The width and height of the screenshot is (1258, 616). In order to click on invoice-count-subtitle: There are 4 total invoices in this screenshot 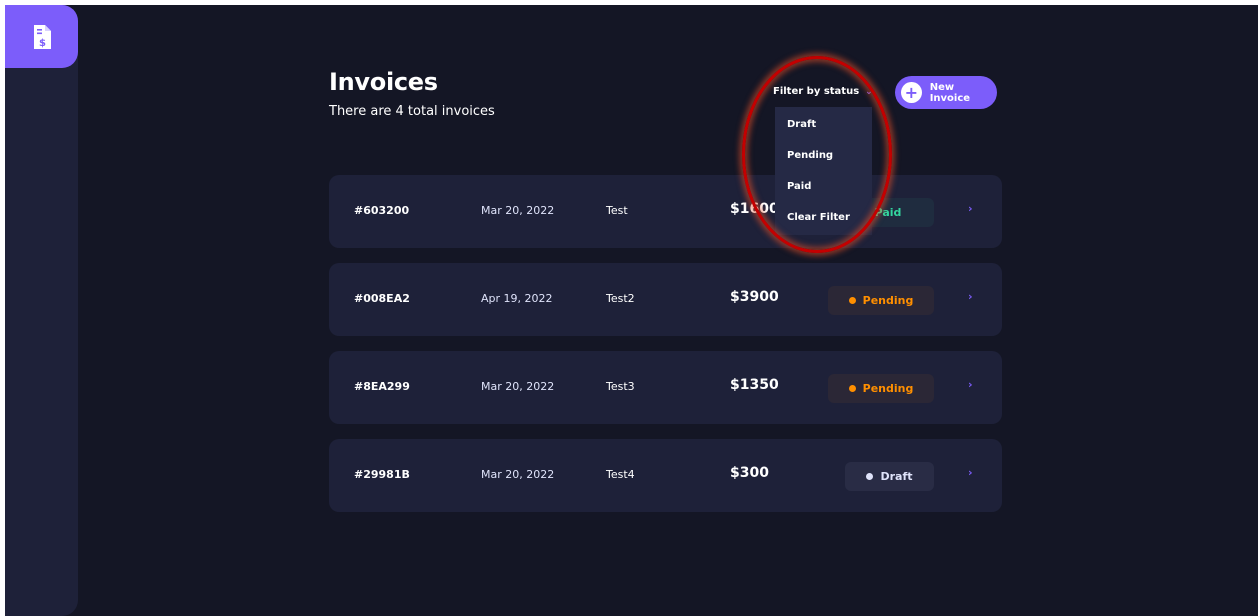, I will do `click(412, 111)`.